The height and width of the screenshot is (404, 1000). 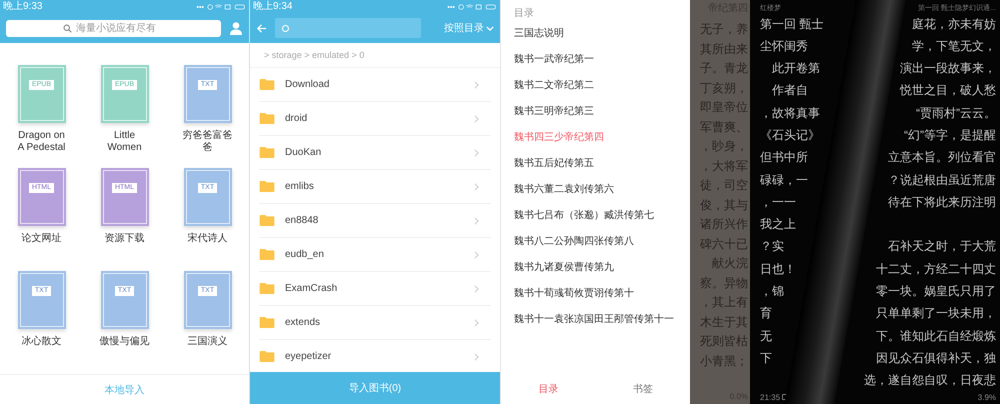 What do you see at coordinates (784, 46) in the screenshot?
I see `text-line: 尘怀闺秀` at bounding box center [784, 46].